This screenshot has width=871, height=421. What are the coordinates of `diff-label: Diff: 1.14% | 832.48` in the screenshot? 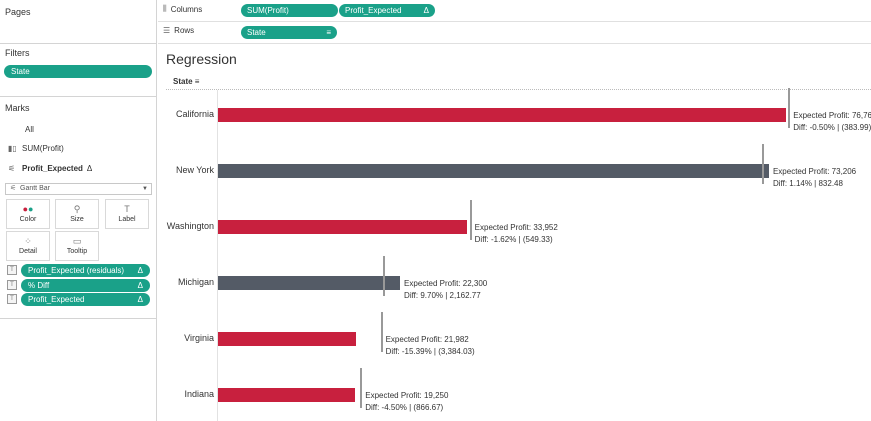 It's located at (807, 183).